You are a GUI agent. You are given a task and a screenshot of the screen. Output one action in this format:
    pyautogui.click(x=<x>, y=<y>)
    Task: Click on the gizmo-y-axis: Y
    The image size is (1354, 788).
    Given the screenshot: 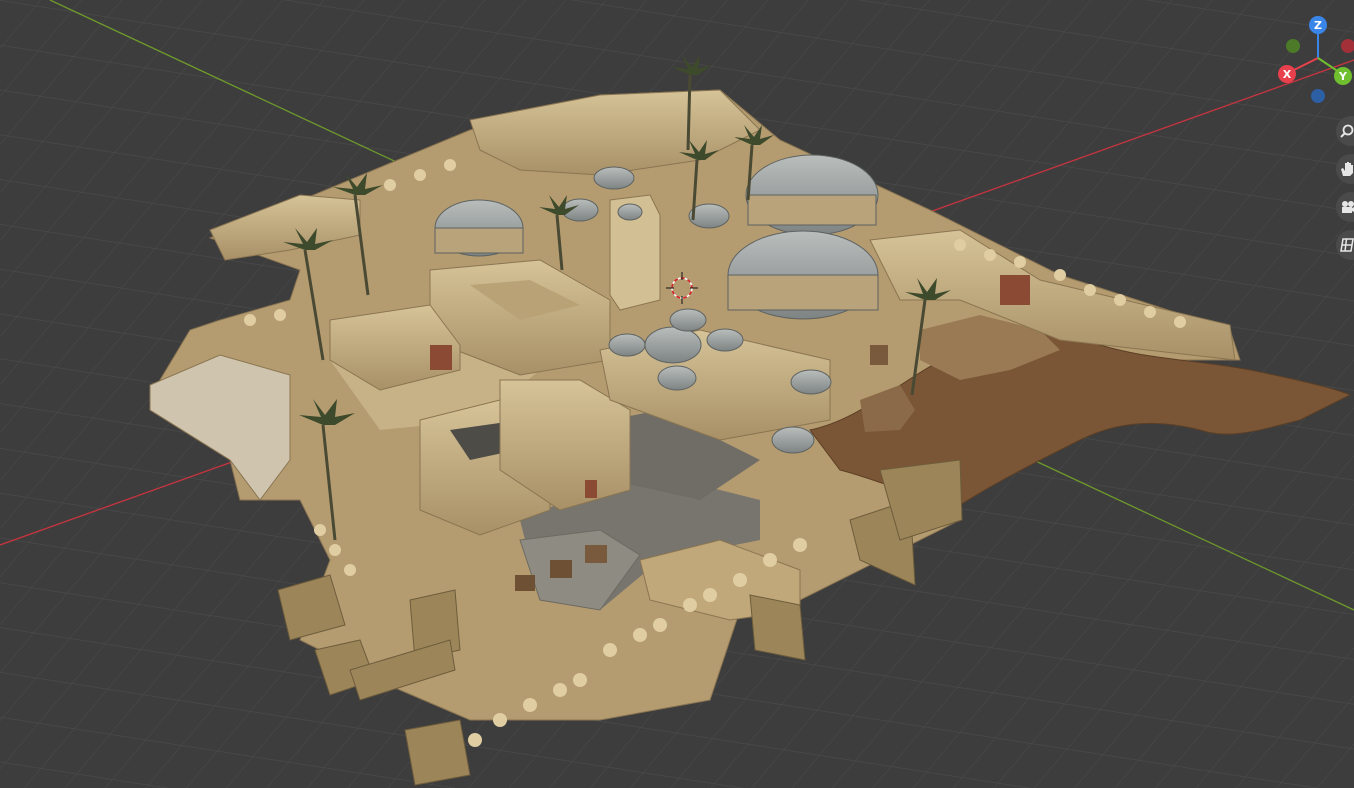 What is the action you would take?
    pyautogui.click(x=1343, y=76)
    